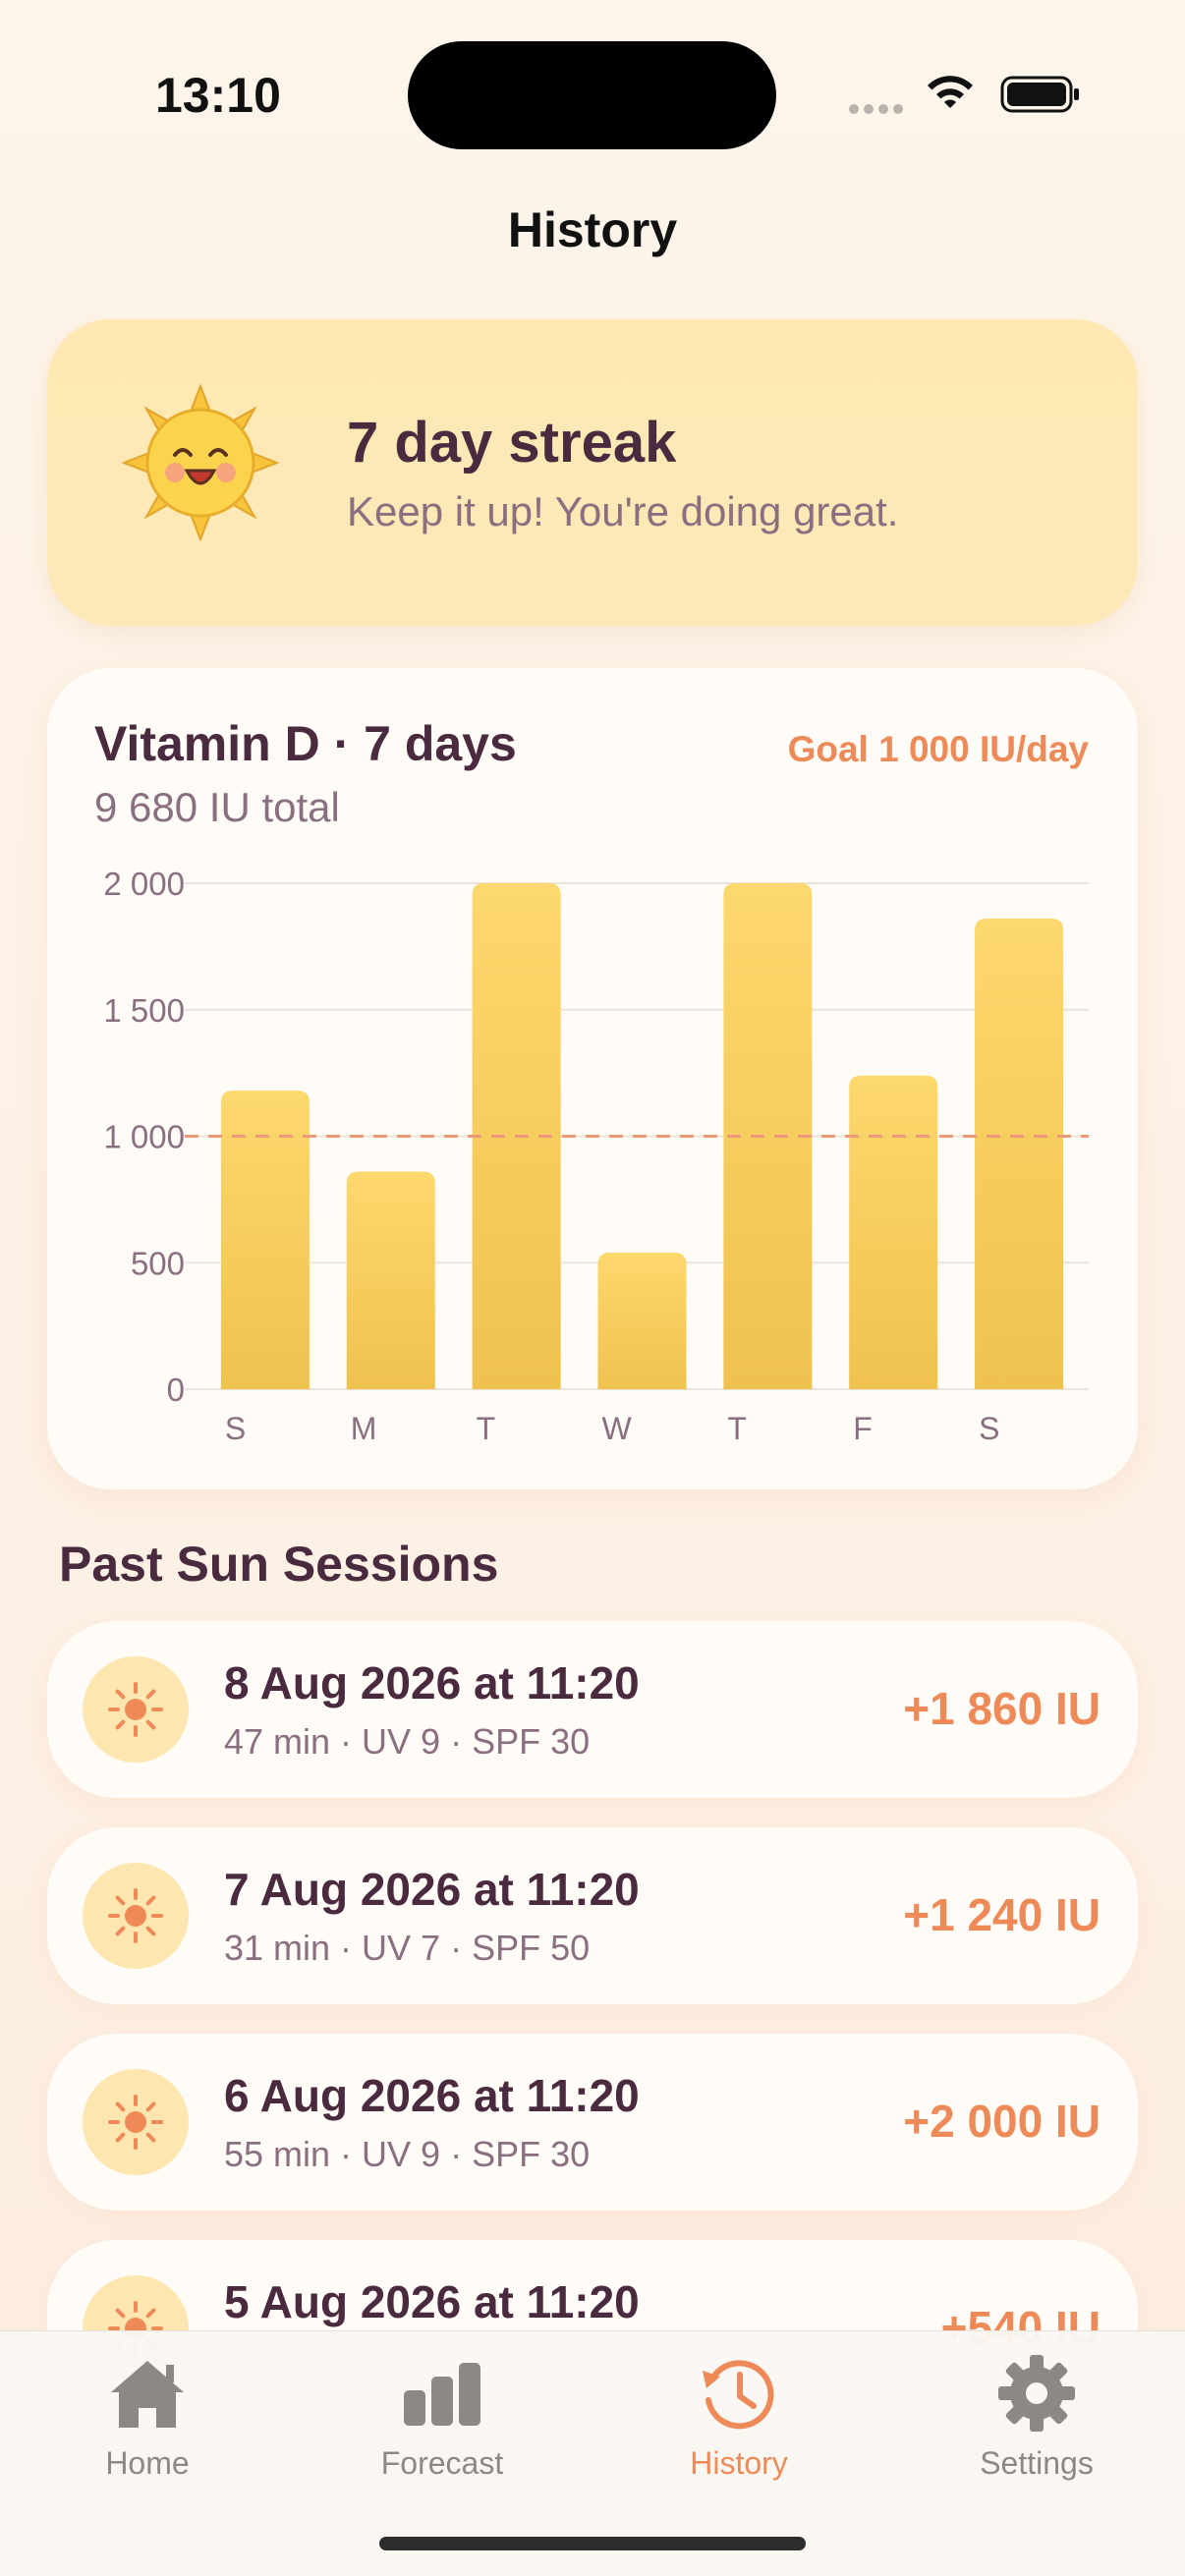 The width and height of the screenshot is (1185, 2576). I want to click on history-clock-icon, so click(739, 2395).